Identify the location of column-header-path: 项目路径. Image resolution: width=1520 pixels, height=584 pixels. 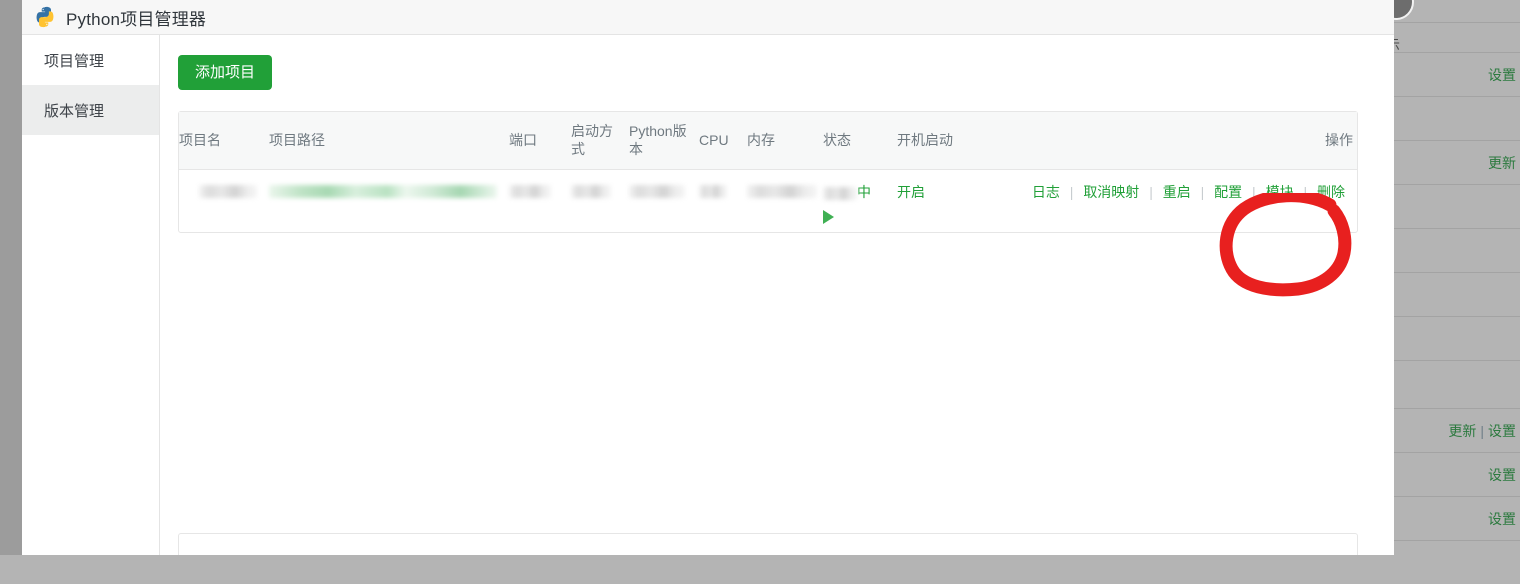
(389, 141).